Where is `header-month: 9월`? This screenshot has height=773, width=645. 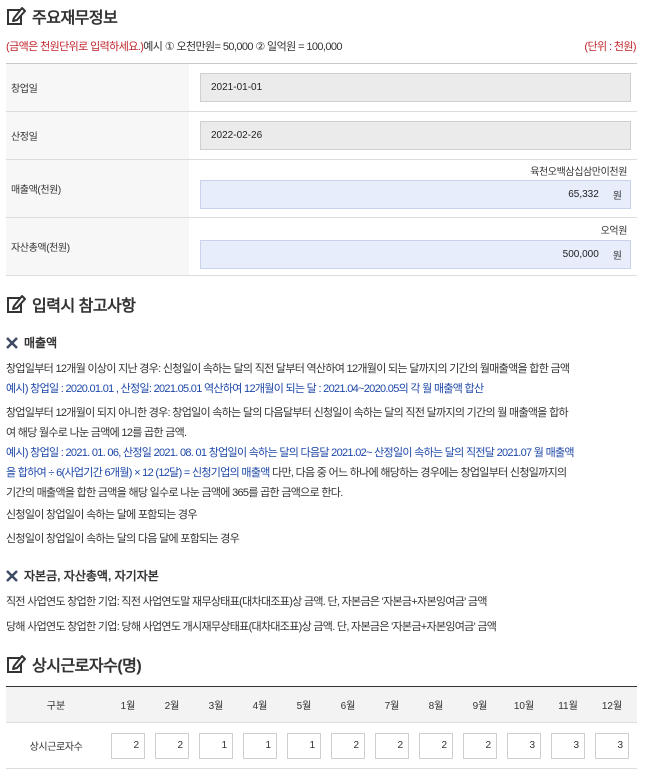
header-month: 9월 is located at coordinates (480, 706).